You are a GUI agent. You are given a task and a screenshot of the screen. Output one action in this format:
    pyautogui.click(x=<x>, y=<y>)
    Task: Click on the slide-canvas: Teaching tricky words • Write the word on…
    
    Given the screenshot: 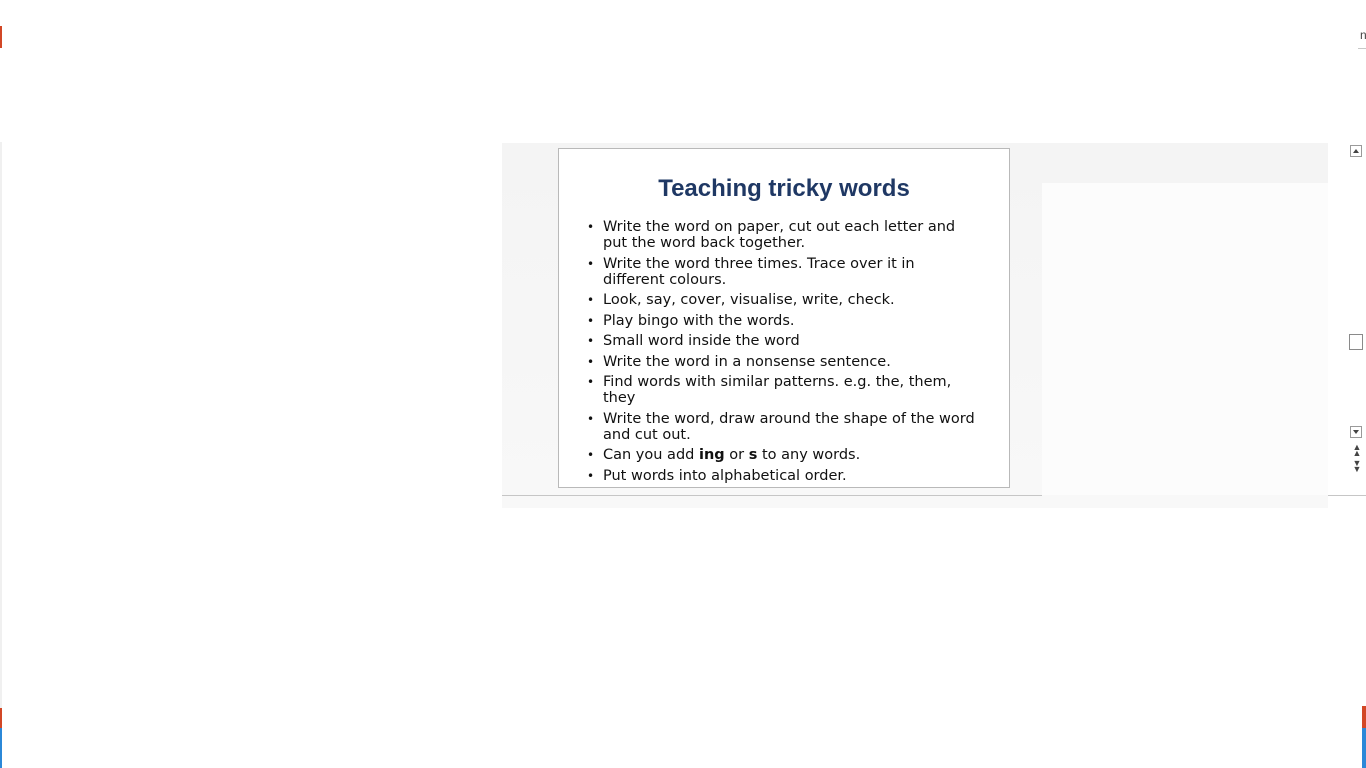 What is the action you would take?
    pyautogui.click(x=784, y=318)
    